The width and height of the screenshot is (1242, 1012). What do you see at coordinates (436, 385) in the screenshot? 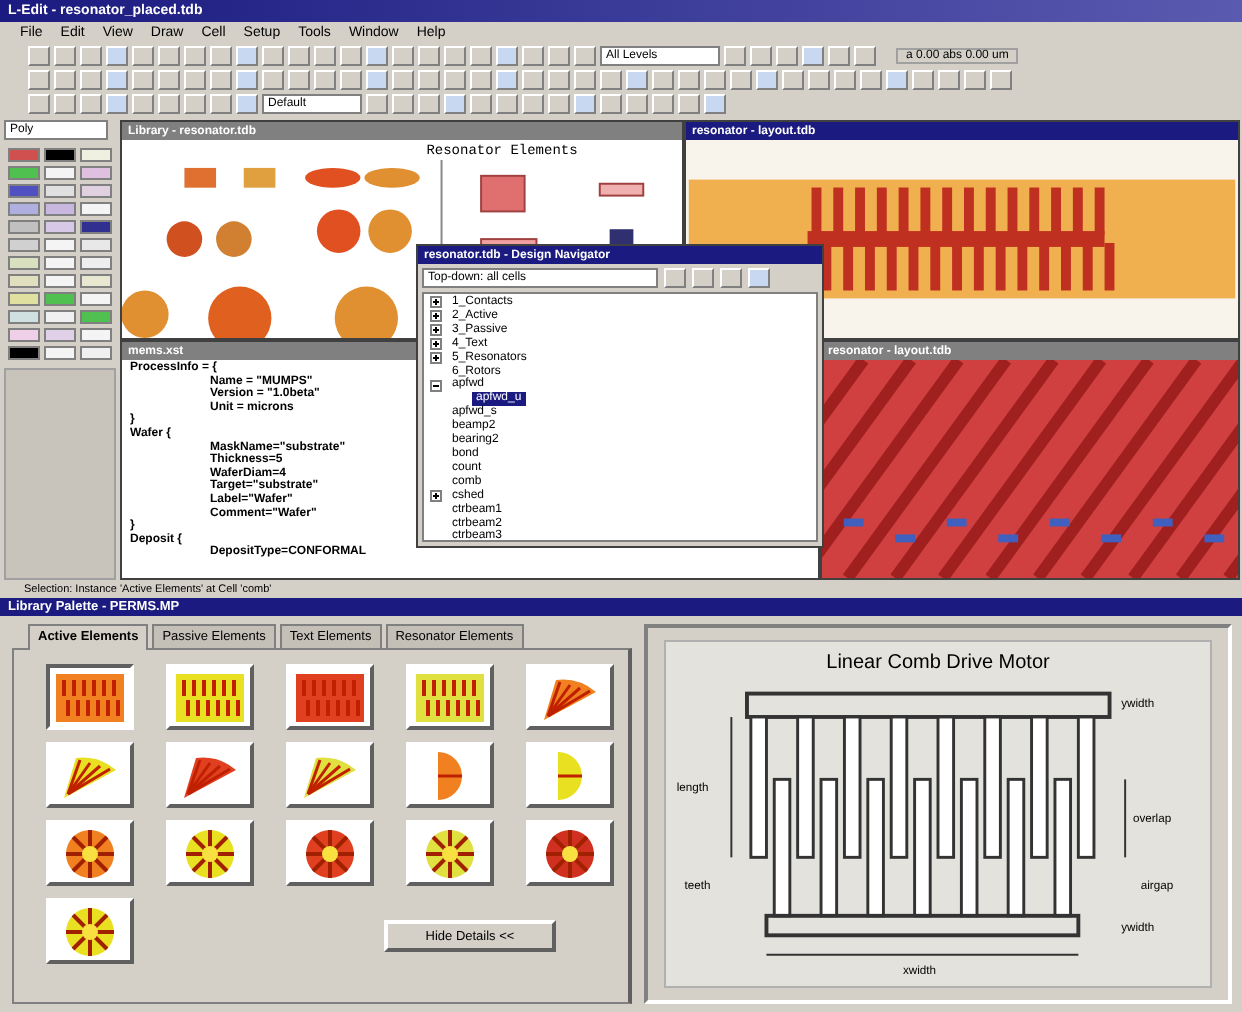
I see `collapse-icon` at bounding box center [436, 385].